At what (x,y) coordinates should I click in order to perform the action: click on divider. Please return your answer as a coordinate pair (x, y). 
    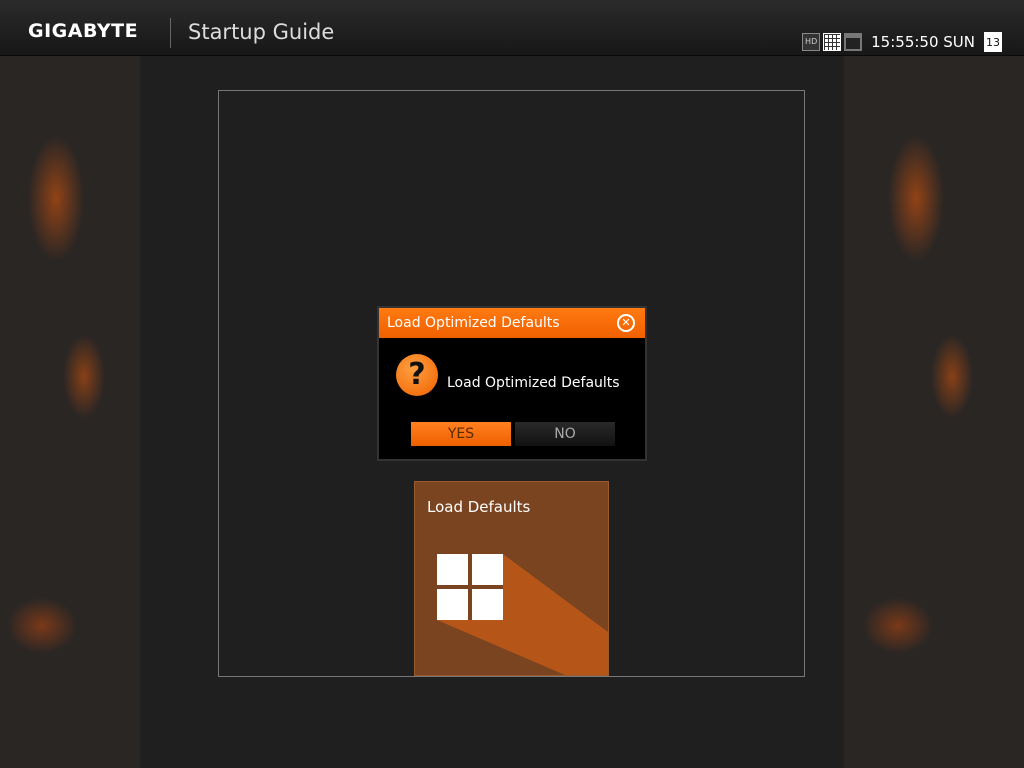
    Looking at the image, I should click on (170, 33).